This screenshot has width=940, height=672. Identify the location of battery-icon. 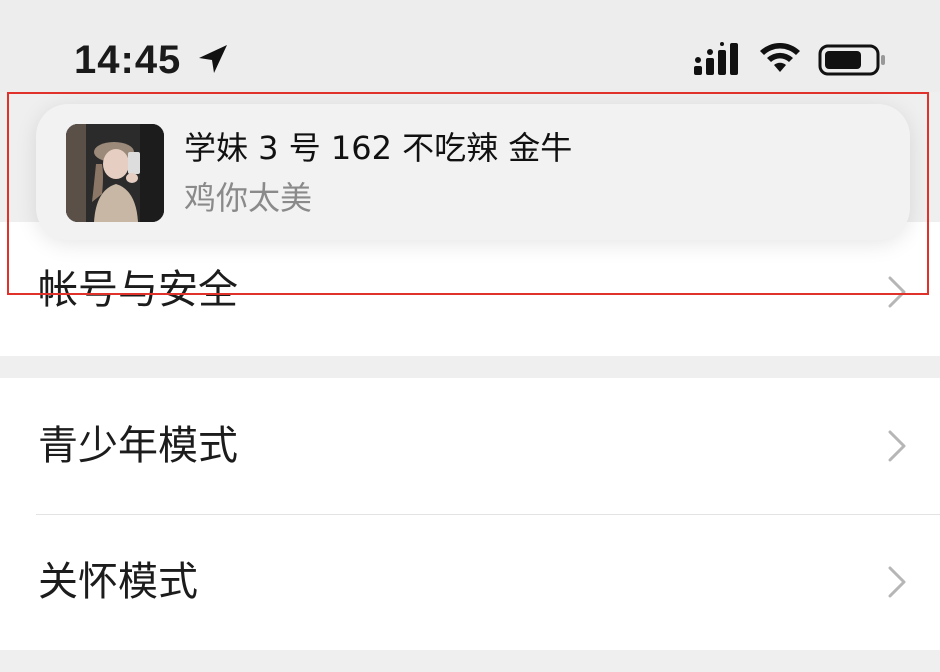
(851, 60).